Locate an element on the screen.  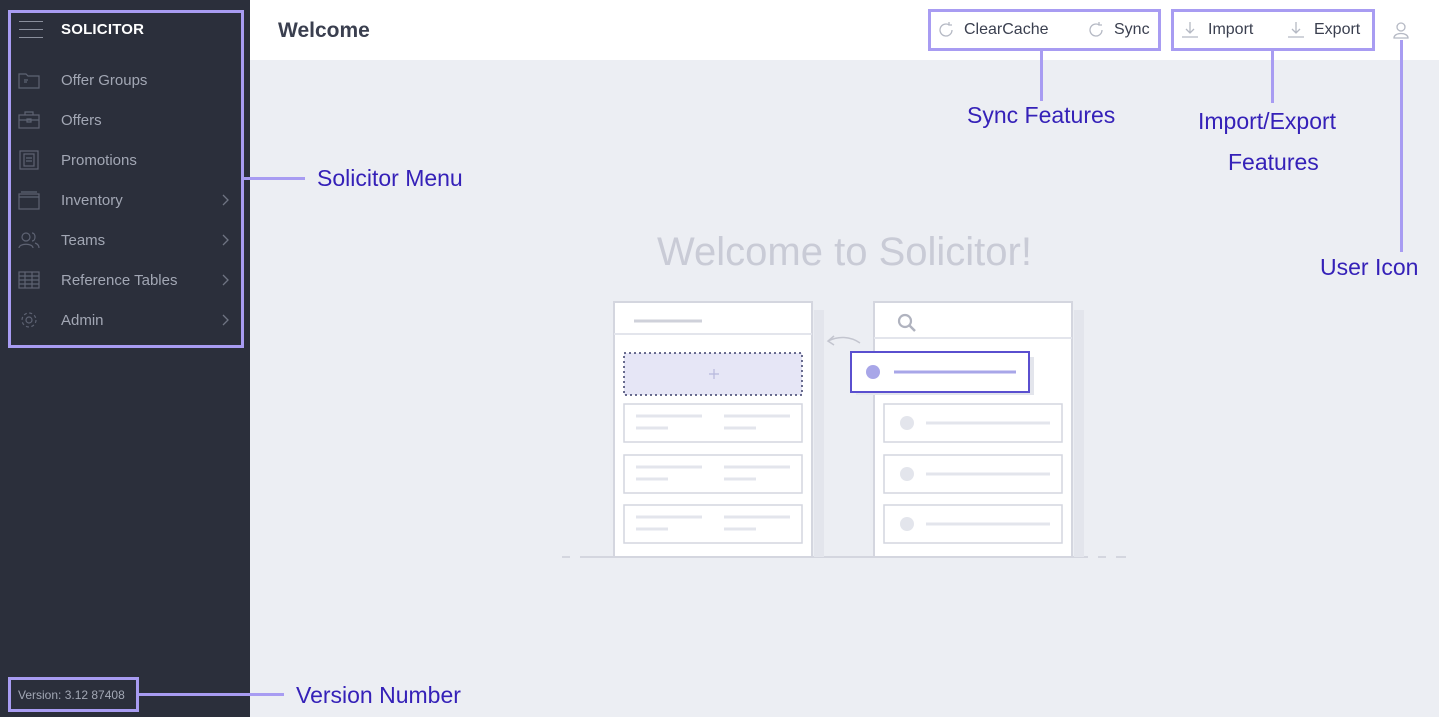
import-export-annotation-box is located at coordinates (1273, 30).